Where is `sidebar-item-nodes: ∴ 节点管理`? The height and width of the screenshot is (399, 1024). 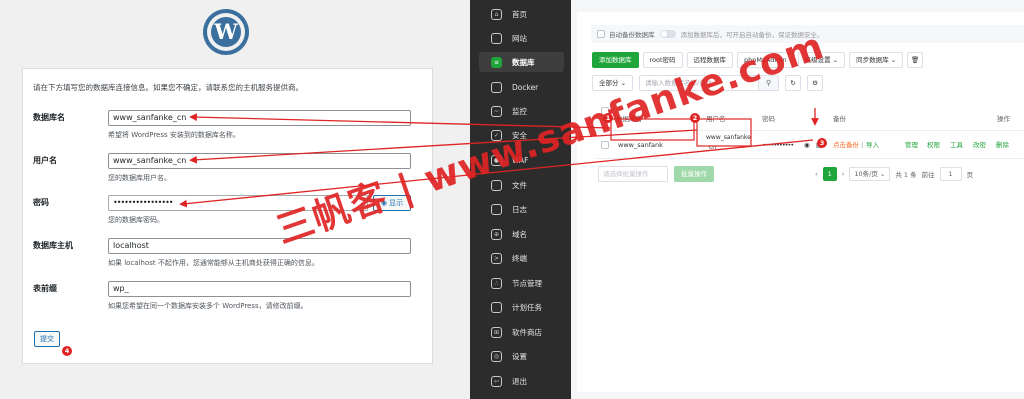
sidebar-item-nodes: ∴ 节点管理 is located at coordinates (521, 283).